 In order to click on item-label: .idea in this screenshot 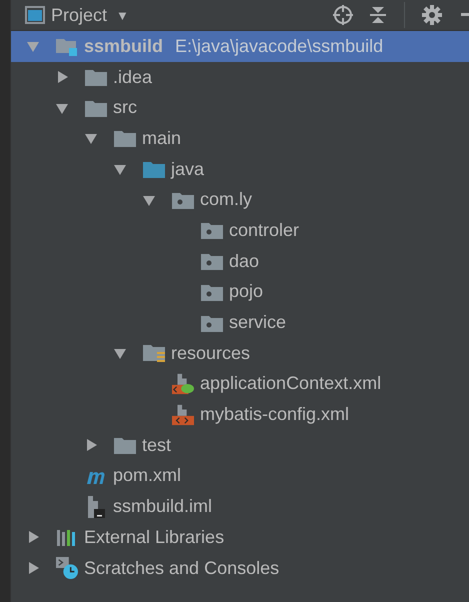, I will do `click(132, 77)`.